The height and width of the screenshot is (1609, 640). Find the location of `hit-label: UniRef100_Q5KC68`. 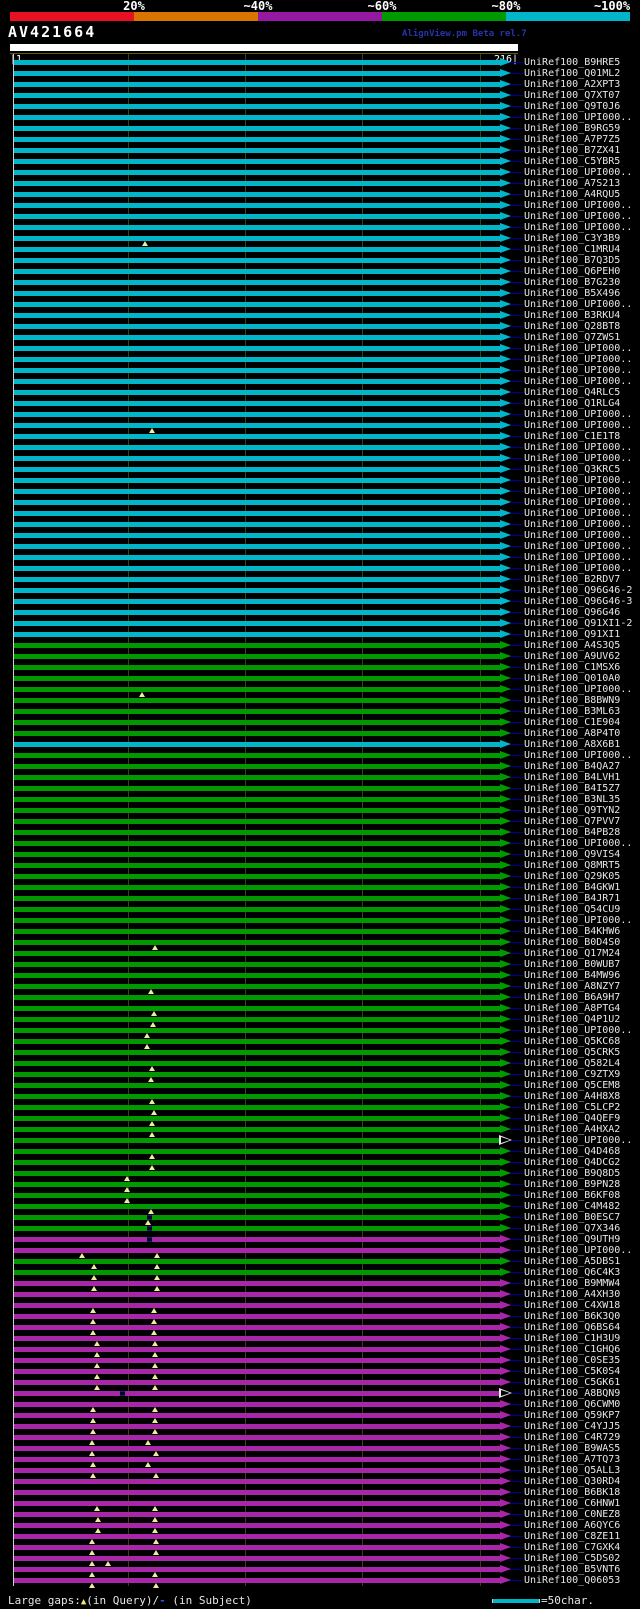

hit-label: UniRef100_Q5KC68 is located at coordinates (572, 1041).